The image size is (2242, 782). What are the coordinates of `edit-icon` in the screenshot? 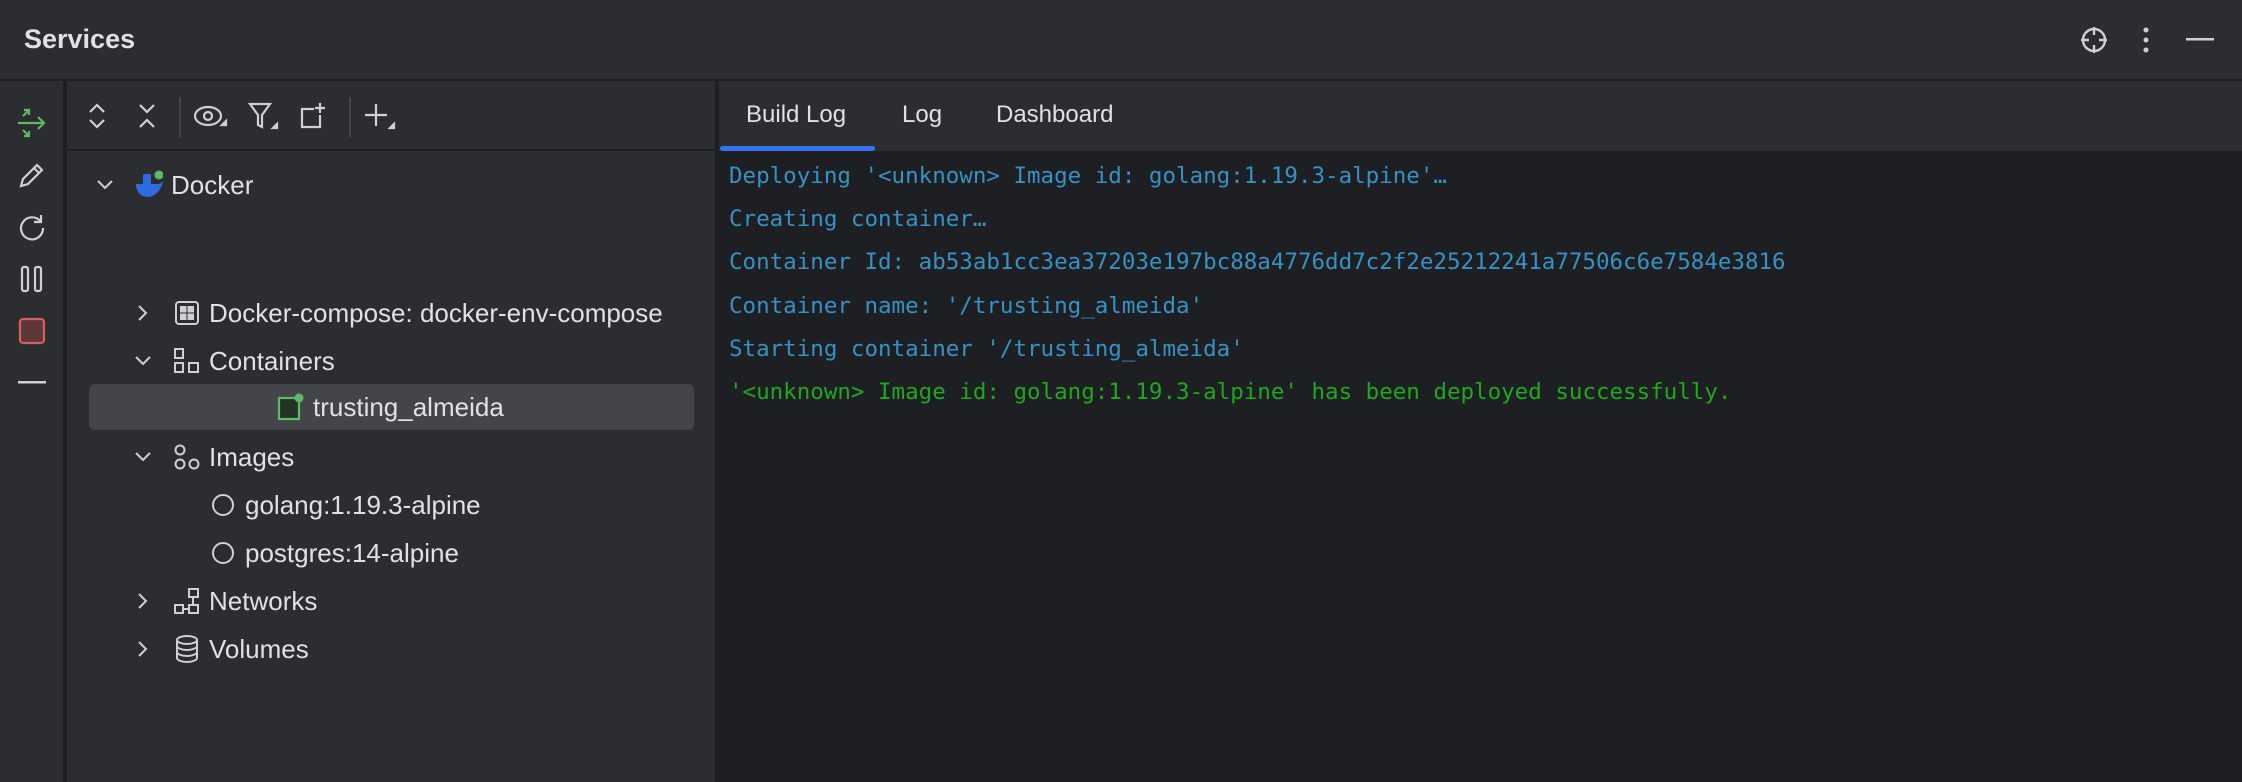 It's located at (32, 175).